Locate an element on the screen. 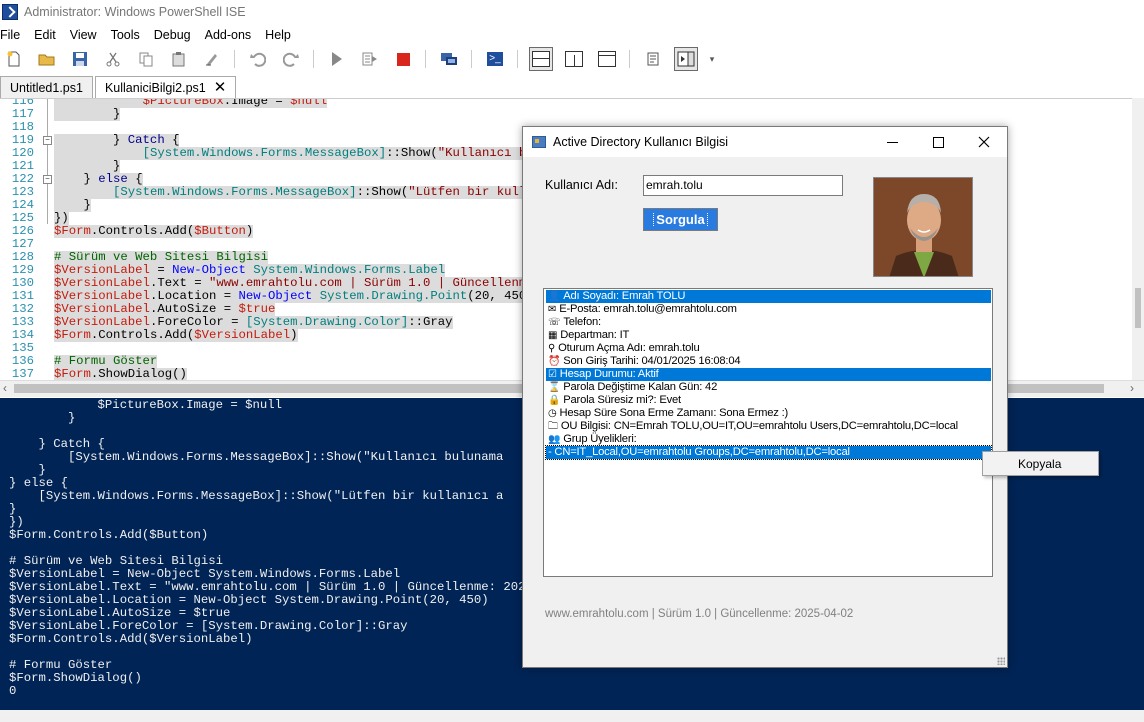  list-item-icon: ⌛ is located at coordinates (554, 387).